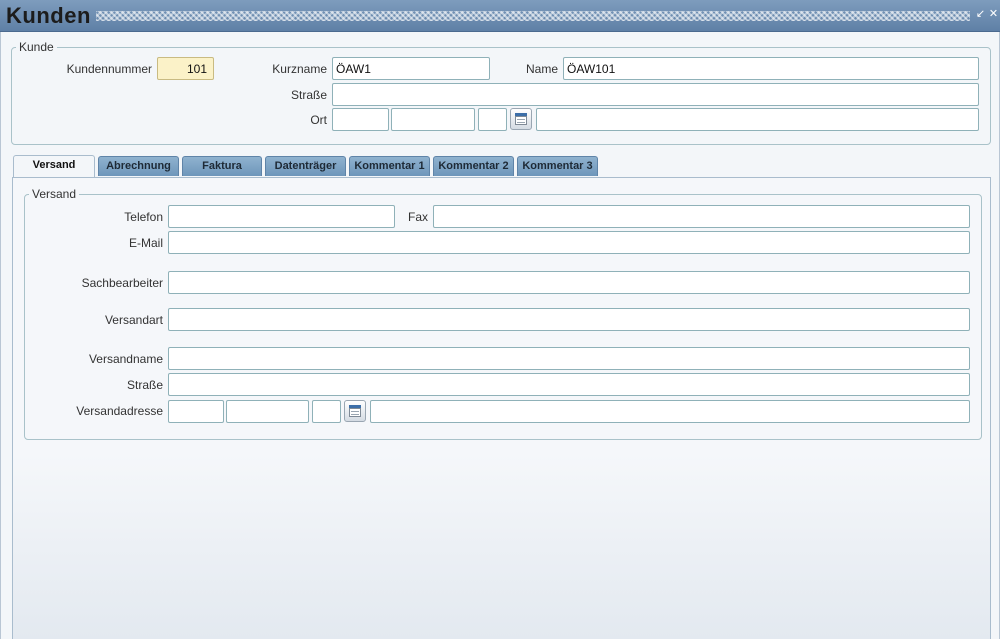  I want to click on kurzname-field, so click(411, 68).